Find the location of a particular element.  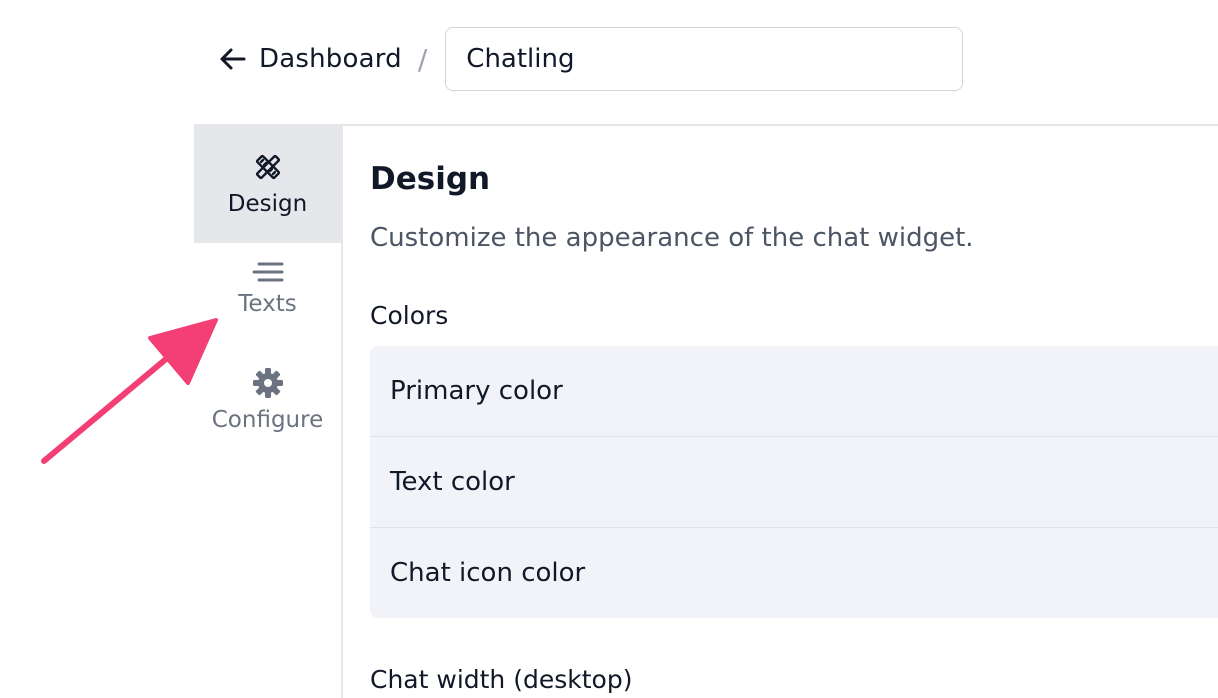

text-color-row: Text color is located at coordinates (794, 482).